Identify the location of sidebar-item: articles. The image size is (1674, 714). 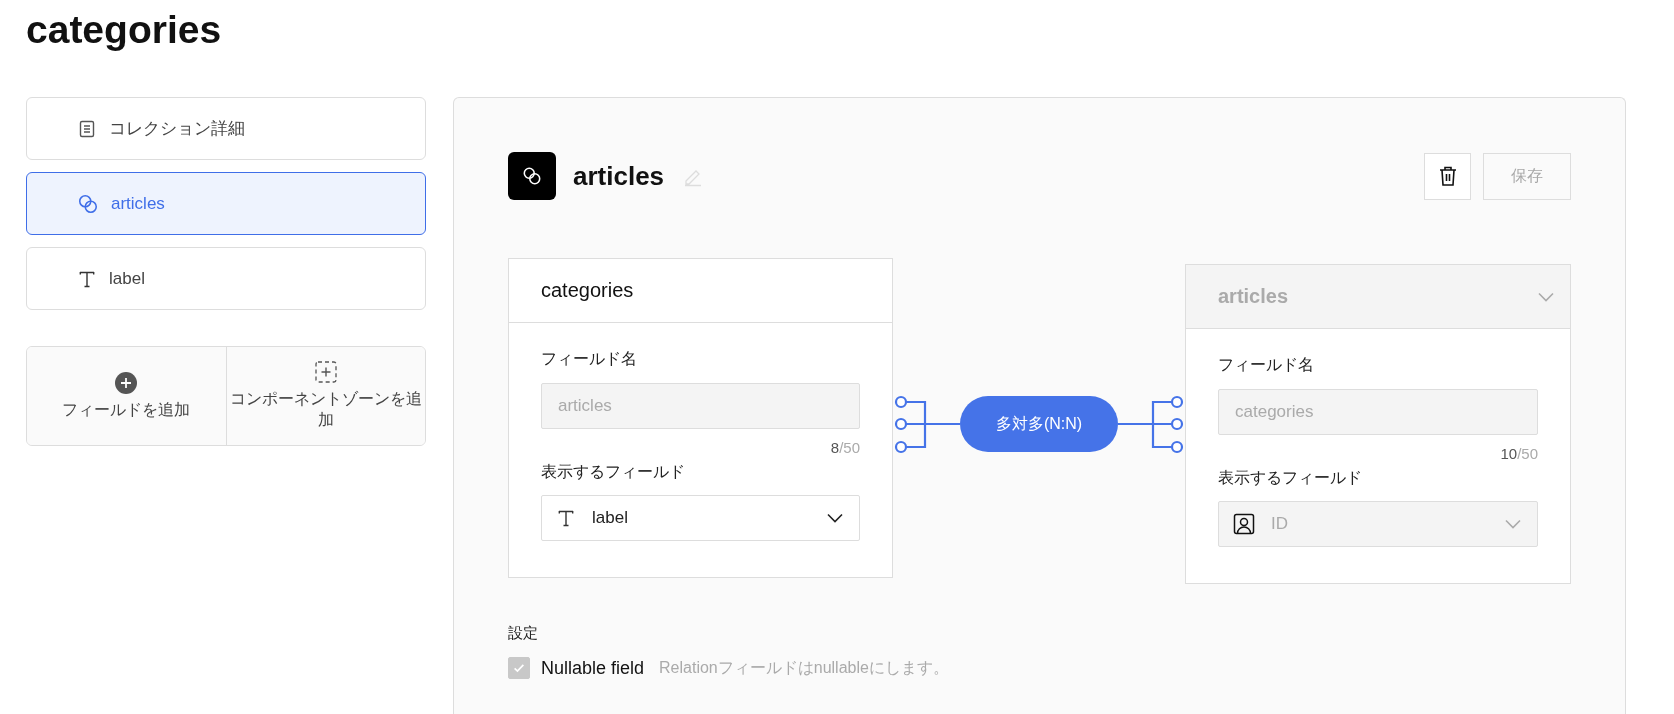
(226, 203).